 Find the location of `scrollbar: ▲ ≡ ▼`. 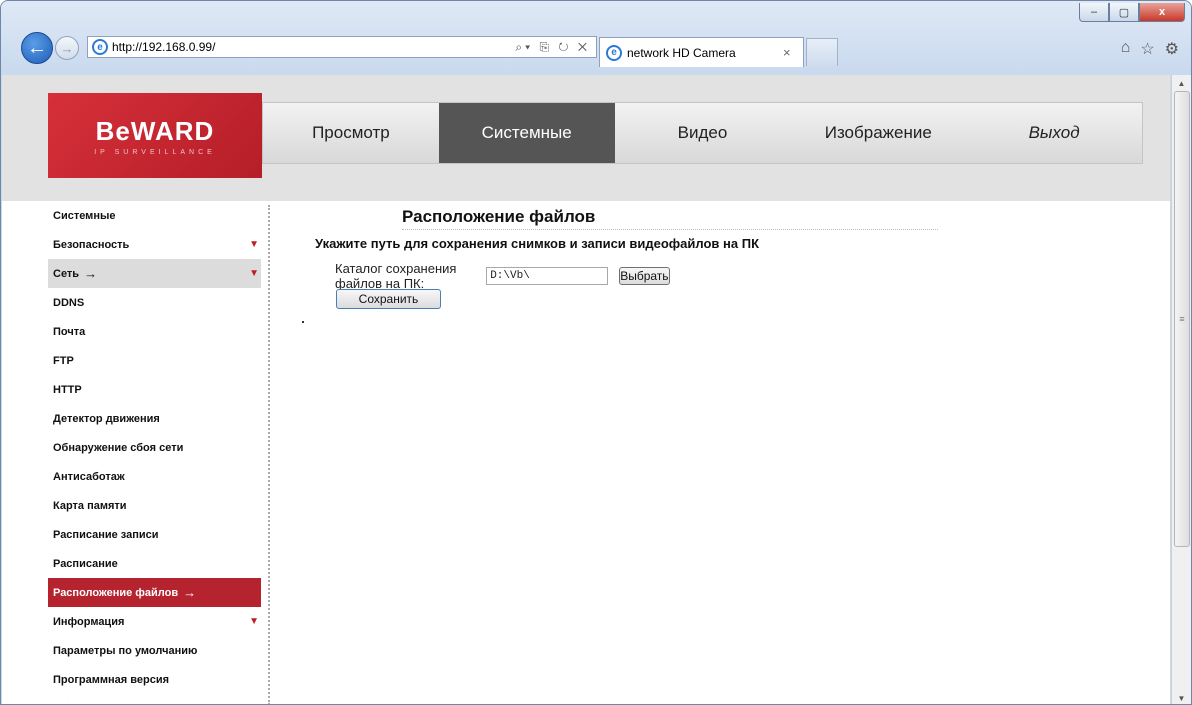

scrollbar: ▲ ≡ ▼ is located at coordinates (1181, 389).